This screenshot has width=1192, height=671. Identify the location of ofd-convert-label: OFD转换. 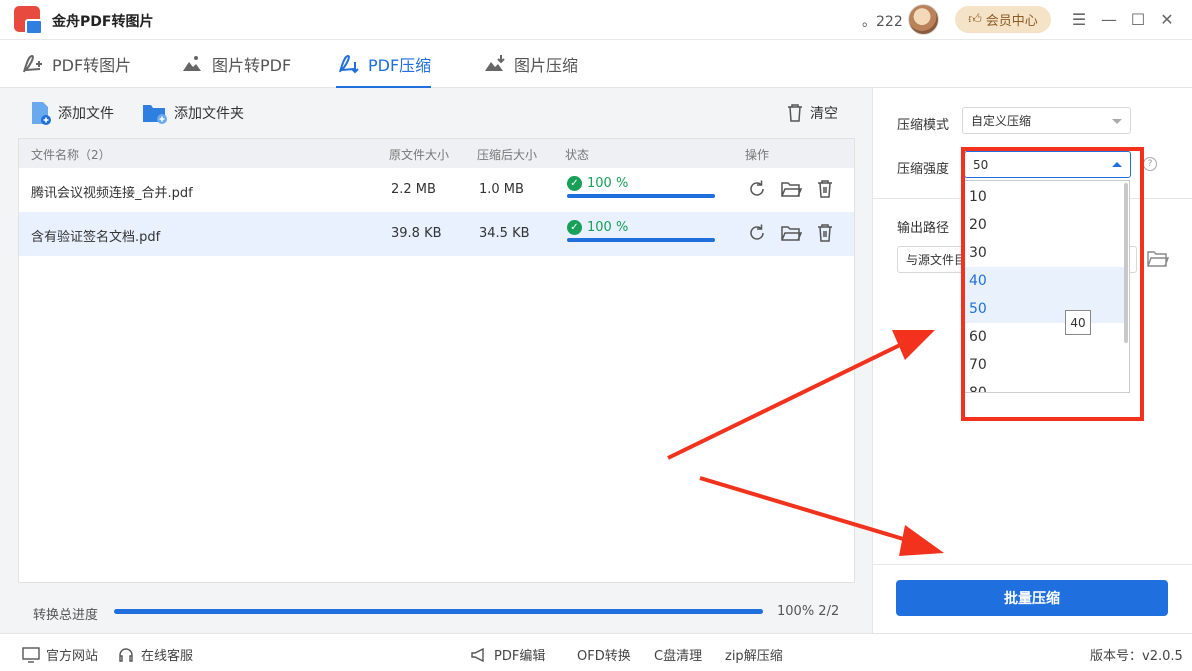
(604, 656).